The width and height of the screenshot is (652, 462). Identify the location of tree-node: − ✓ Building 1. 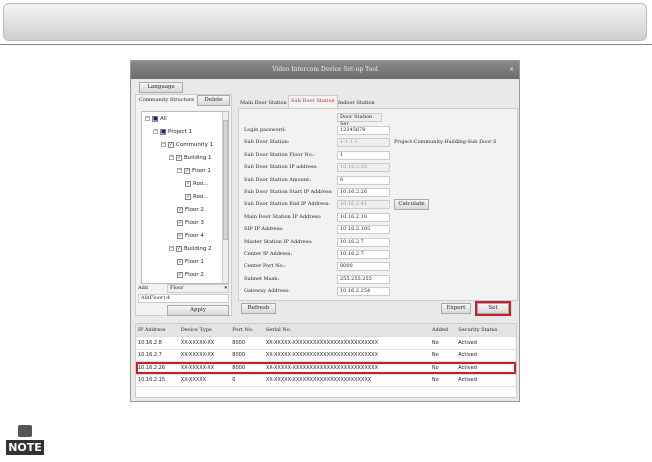
(190, 158).